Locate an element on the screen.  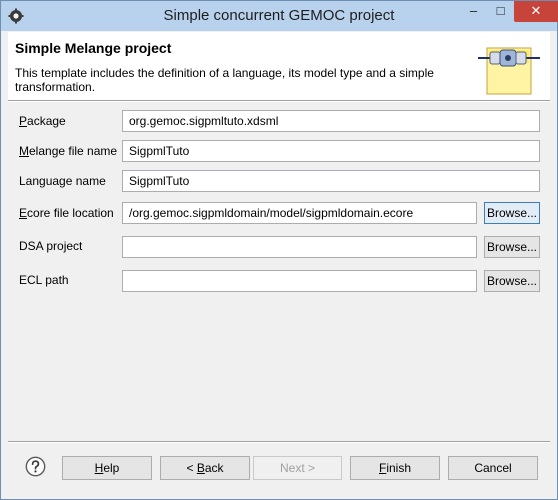
dsa-project-field is located at coordinates (299, 247).